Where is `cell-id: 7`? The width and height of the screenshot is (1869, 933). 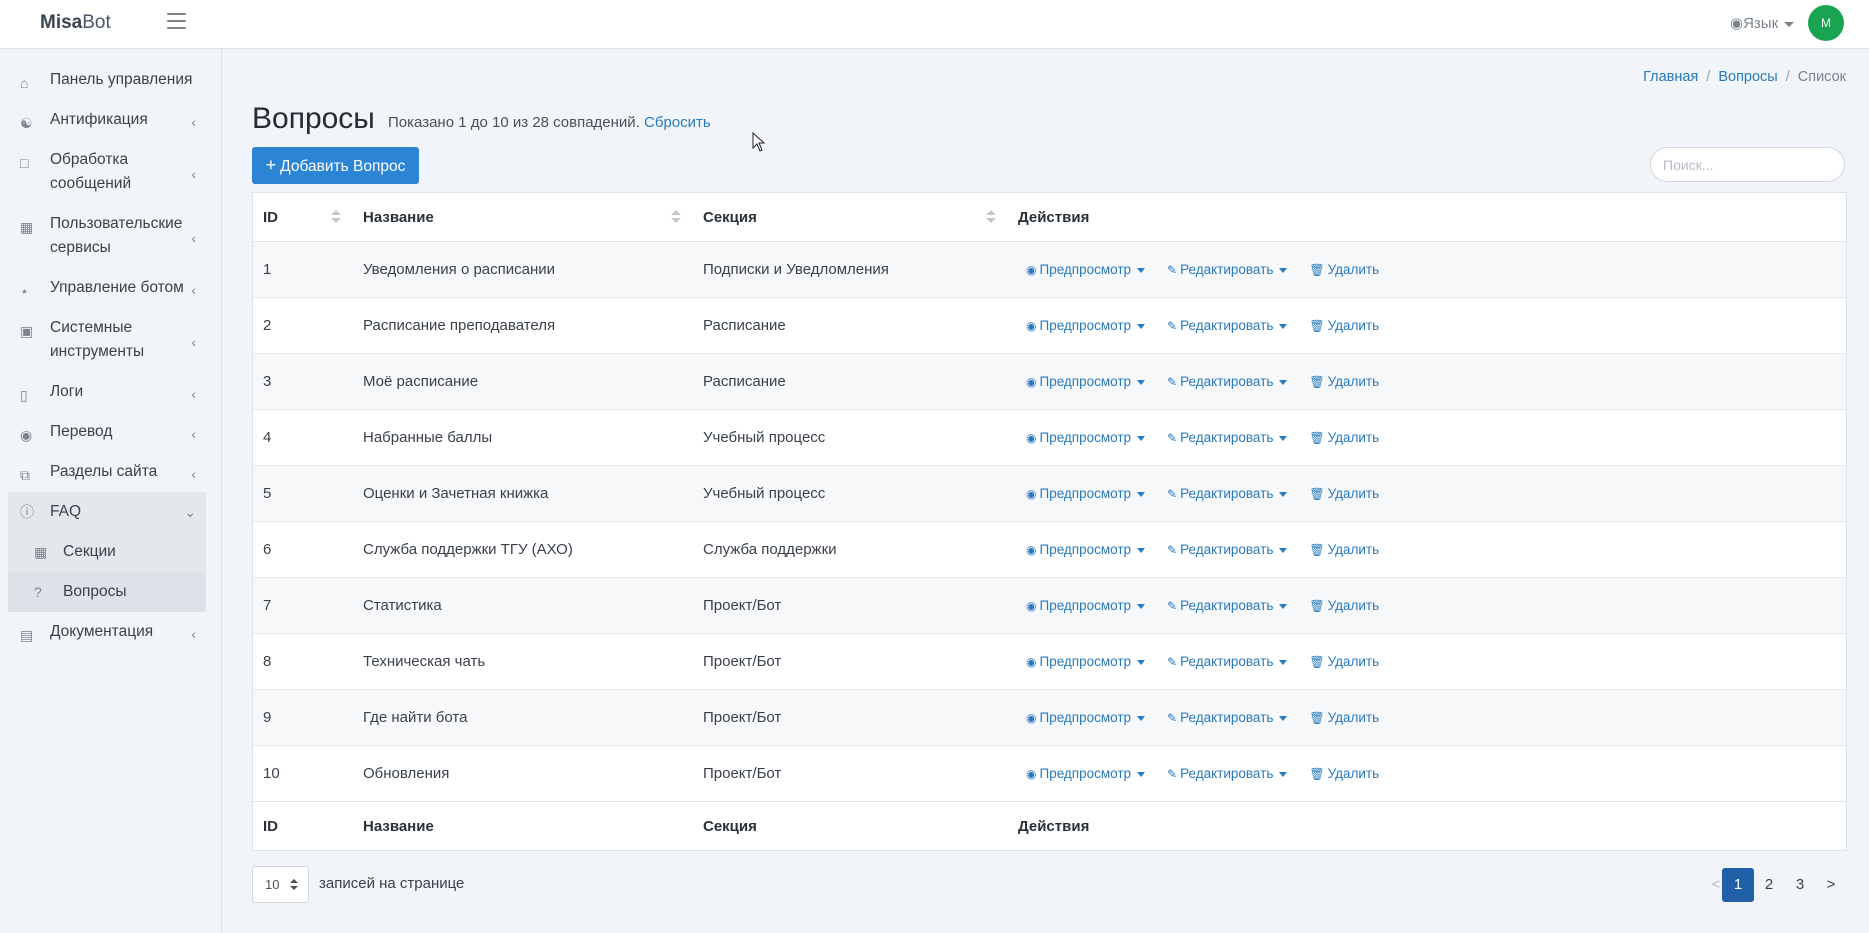 cell-id: 7 is located at coordinates (303, 605).